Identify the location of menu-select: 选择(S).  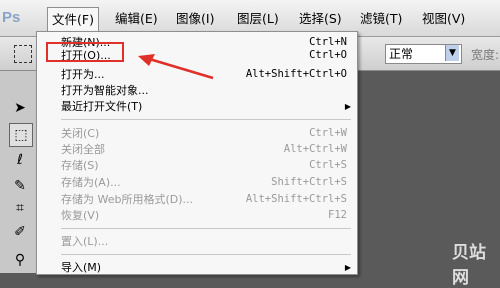
(320, 19).